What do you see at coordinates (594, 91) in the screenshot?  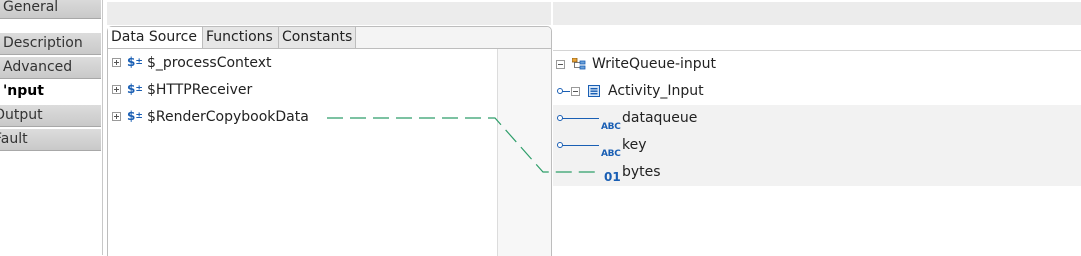 I see `complex-type-icon` at bounding box center [594, 91].